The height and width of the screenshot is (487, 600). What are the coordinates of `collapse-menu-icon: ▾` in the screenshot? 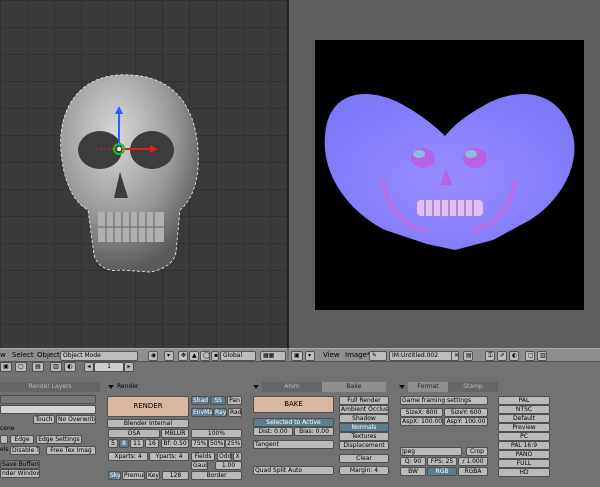 It's located at (310, 356).